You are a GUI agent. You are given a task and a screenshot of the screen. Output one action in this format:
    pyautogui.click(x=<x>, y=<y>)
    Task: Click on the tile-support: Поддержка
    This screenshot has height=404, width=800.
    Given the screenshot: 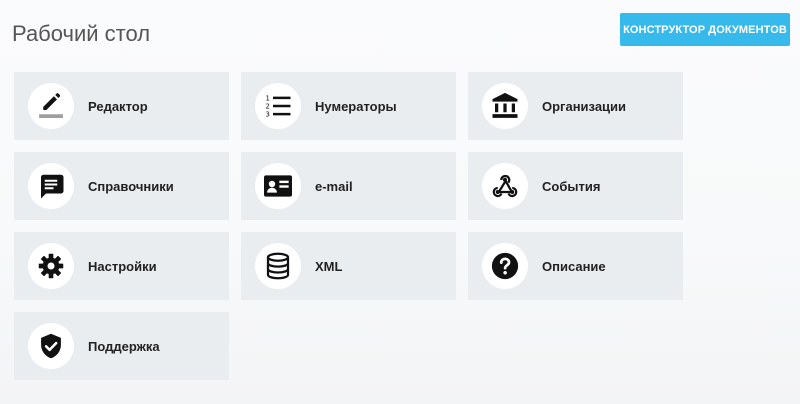 What is the action you would take?
    pyautogui.click(x=121, y=346)
    